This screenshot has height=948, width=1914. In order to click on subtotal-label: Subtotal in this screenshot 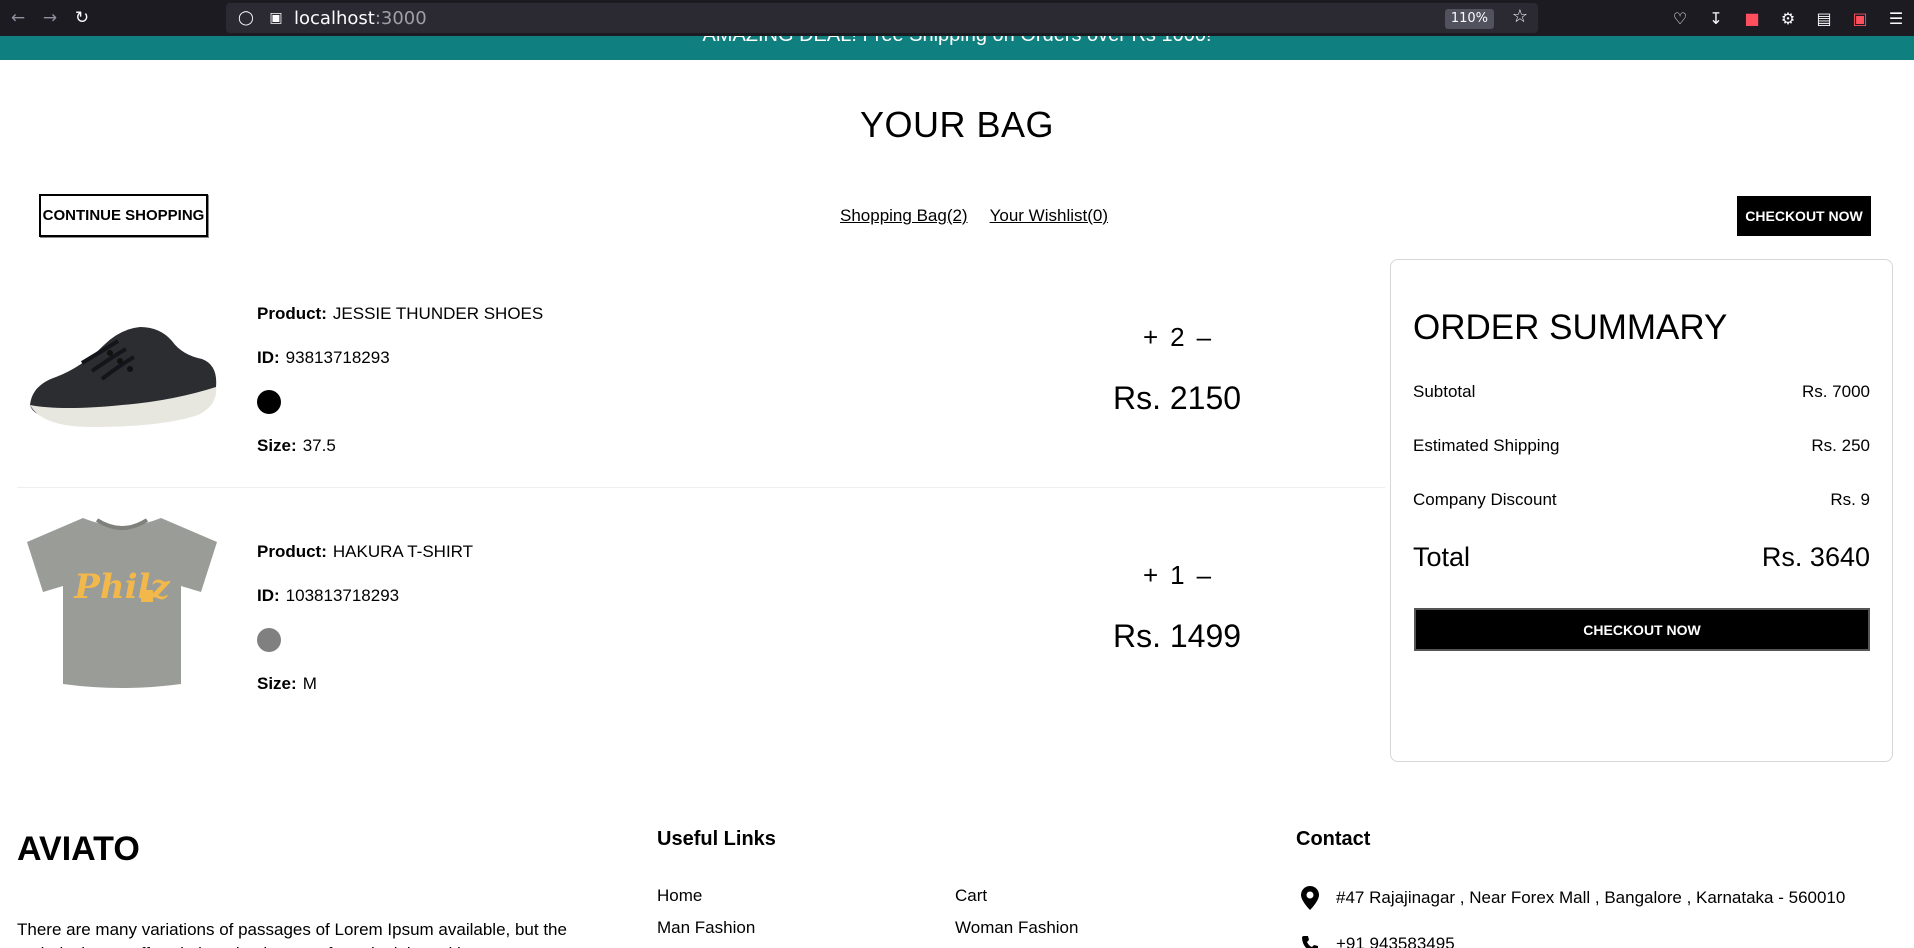, I will do `click(1444, 391)`.